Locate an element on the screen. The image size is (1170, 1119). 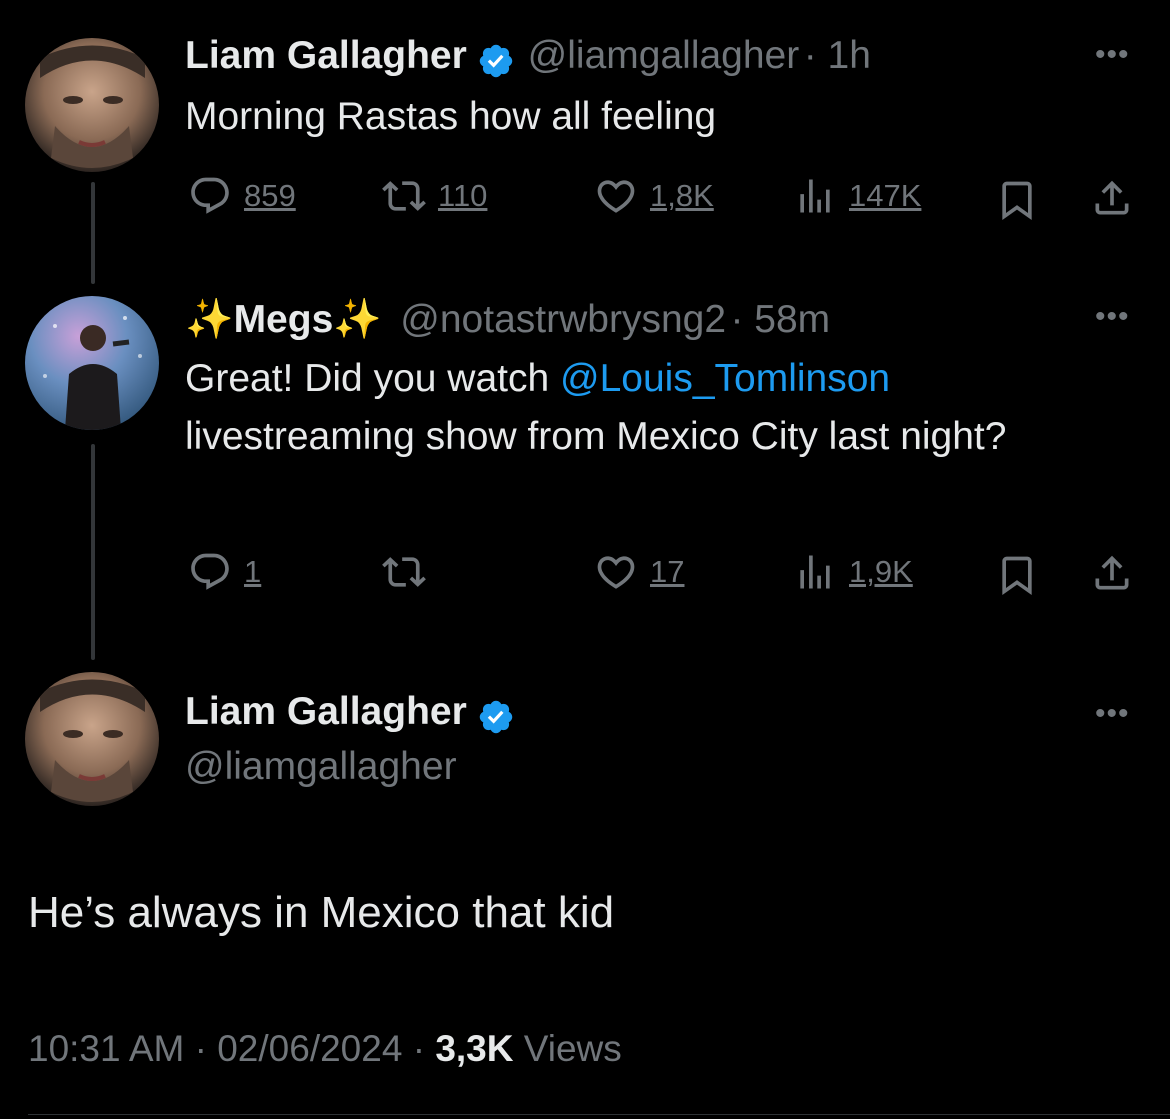
main-tweet-text: He’s always in Mexico that kid is located at coordinates (321, 912).